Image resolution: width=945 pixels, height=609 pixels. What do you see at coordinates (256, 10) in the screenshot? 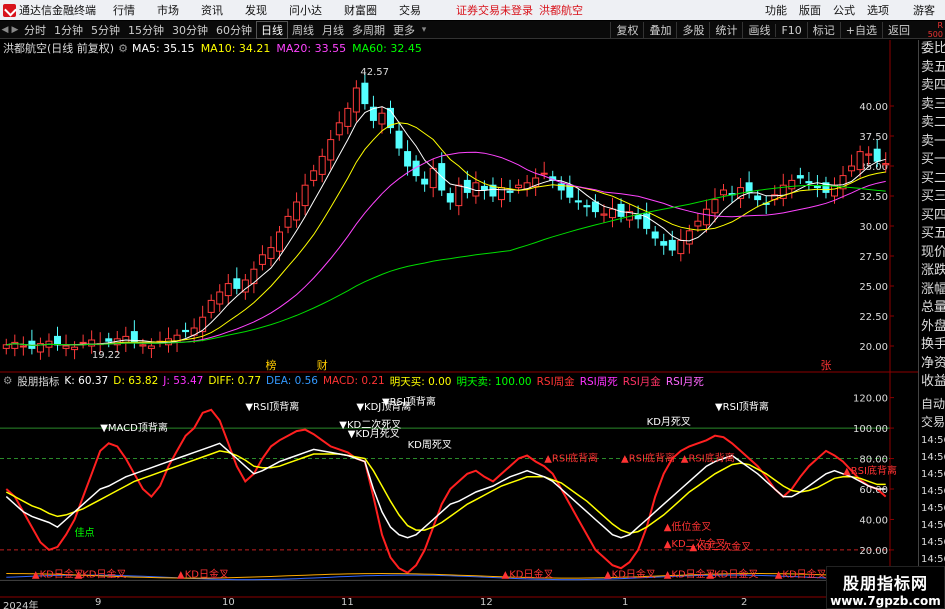
I see `menu-item-discover: 发现` at bounding box center [256, 10].